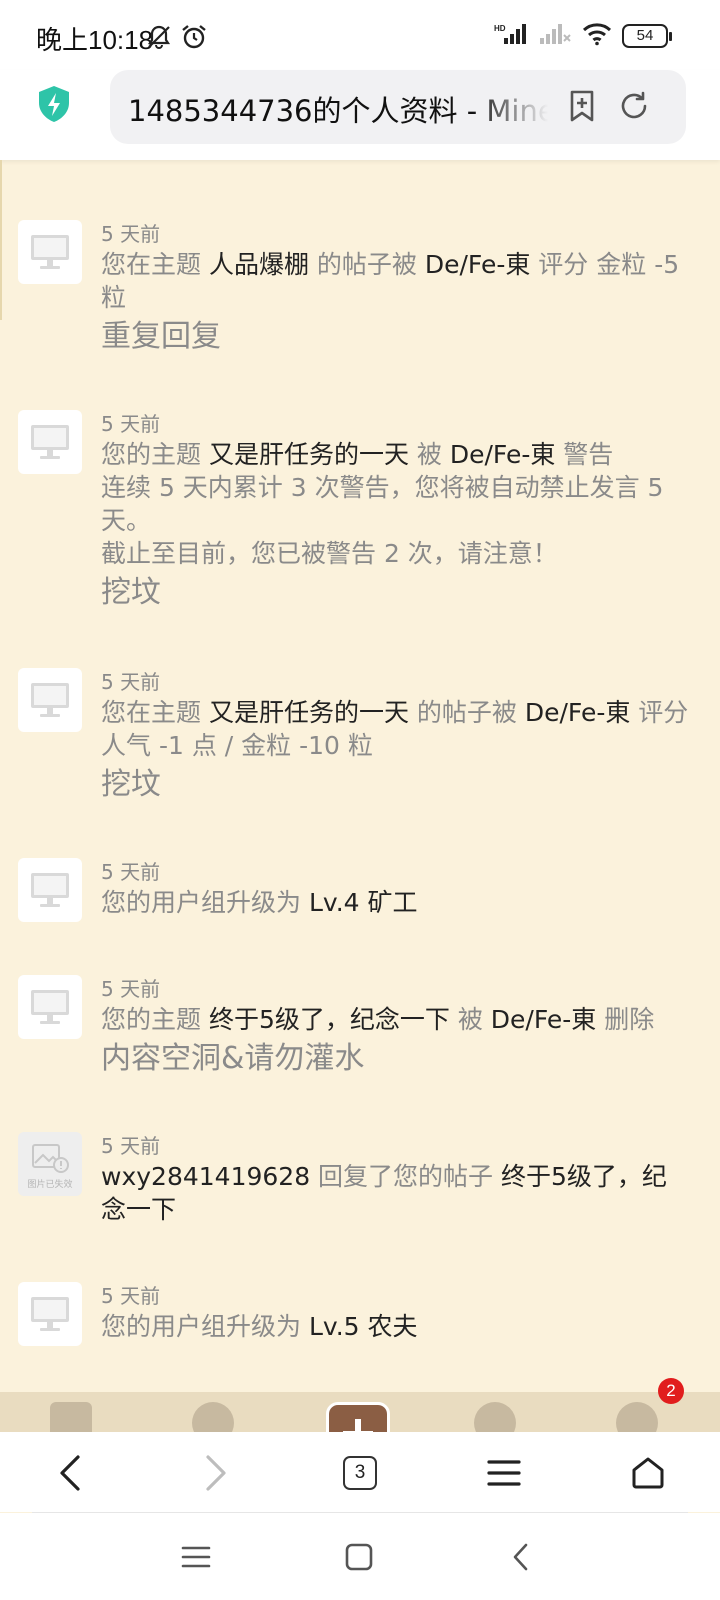 This screenshot has height=1600, width=720. What do you see at coordinates (504, 1473) in the screenshot?
I see `menu-icon` at bounding box center [504, 1473].